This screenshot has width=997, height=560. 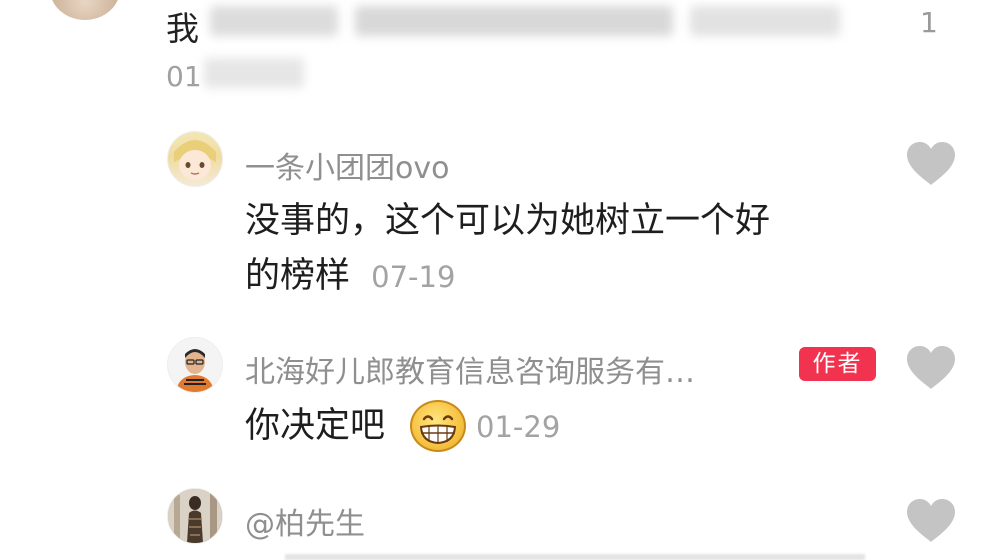 What do you see at coordinates (182, 28) in the screenshot?
I see `top-comment-text: 我` at bounding box center [182, 28].